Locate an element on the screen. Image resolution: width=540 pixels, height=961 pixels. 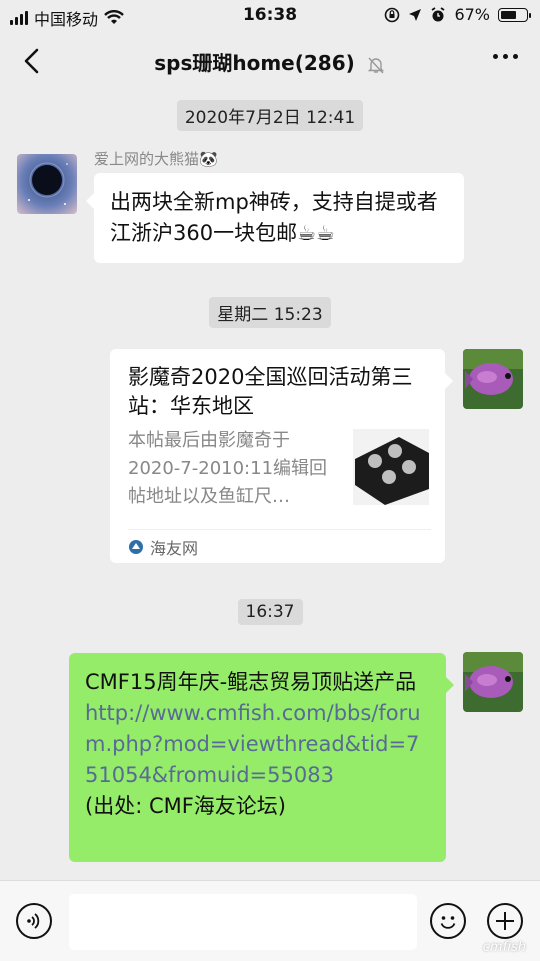
location-icon is located at coordinates (415, 14).